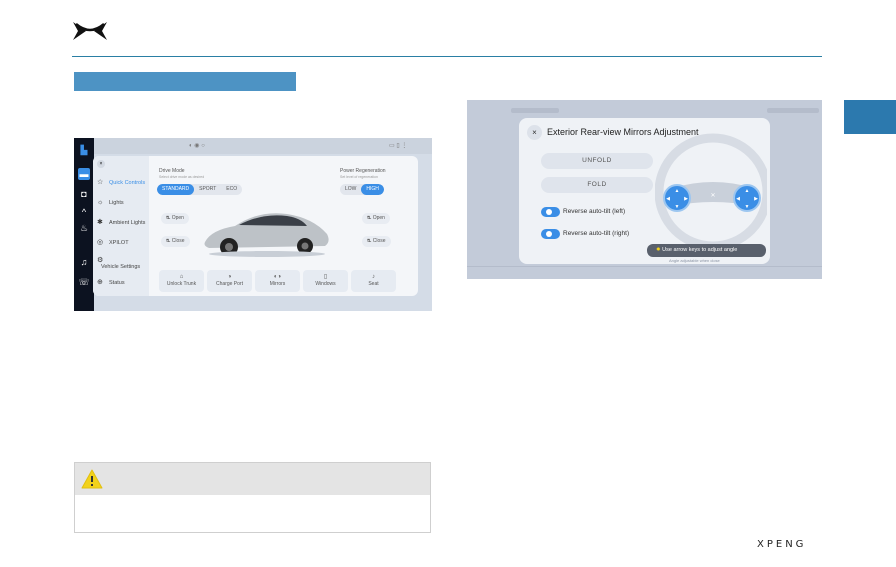 Image resolution: width=896 pixels, height=567 pixels. I want to click on car-icon: ▬, so click(84, 174).